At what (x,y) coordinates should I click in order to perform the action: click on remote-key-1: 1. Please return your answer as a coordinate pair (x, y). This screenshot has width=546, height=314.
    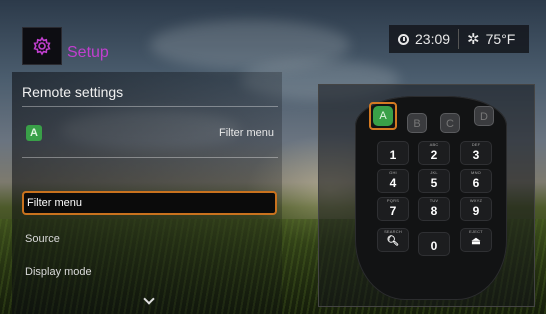
    Looking at the image, I should click on (393, 153).